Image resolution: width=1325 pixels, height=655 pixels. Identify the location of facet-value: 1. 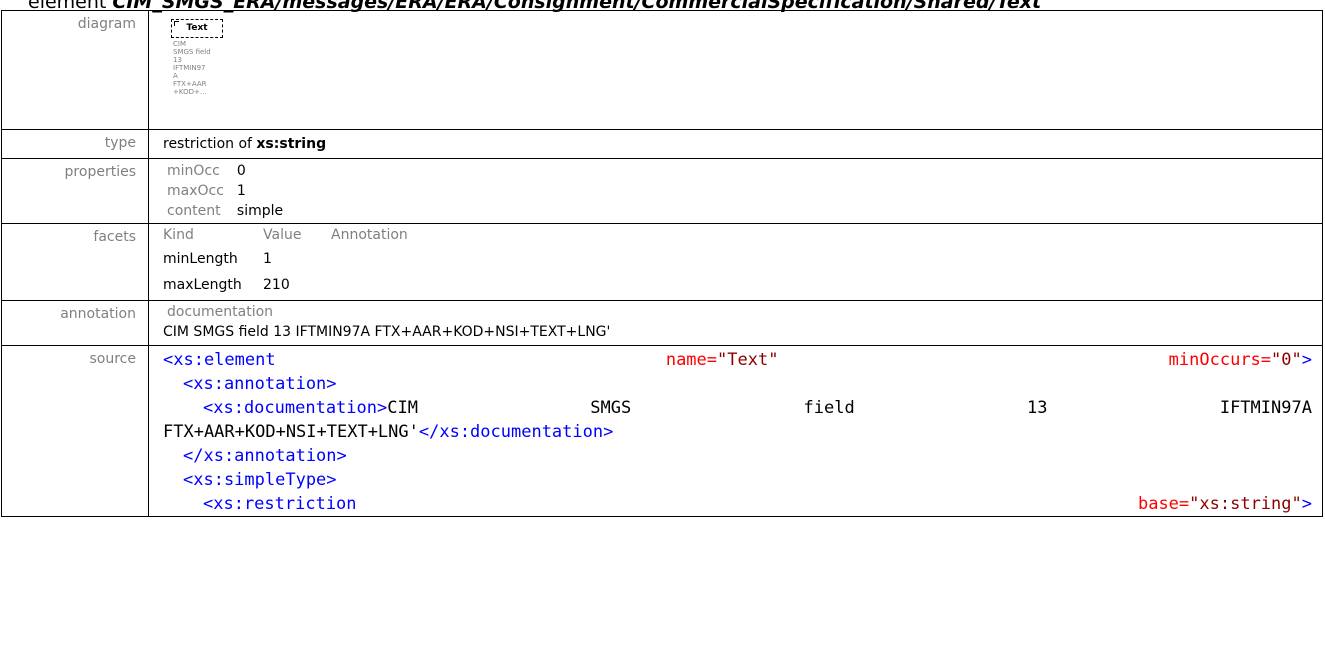
(267, 259).